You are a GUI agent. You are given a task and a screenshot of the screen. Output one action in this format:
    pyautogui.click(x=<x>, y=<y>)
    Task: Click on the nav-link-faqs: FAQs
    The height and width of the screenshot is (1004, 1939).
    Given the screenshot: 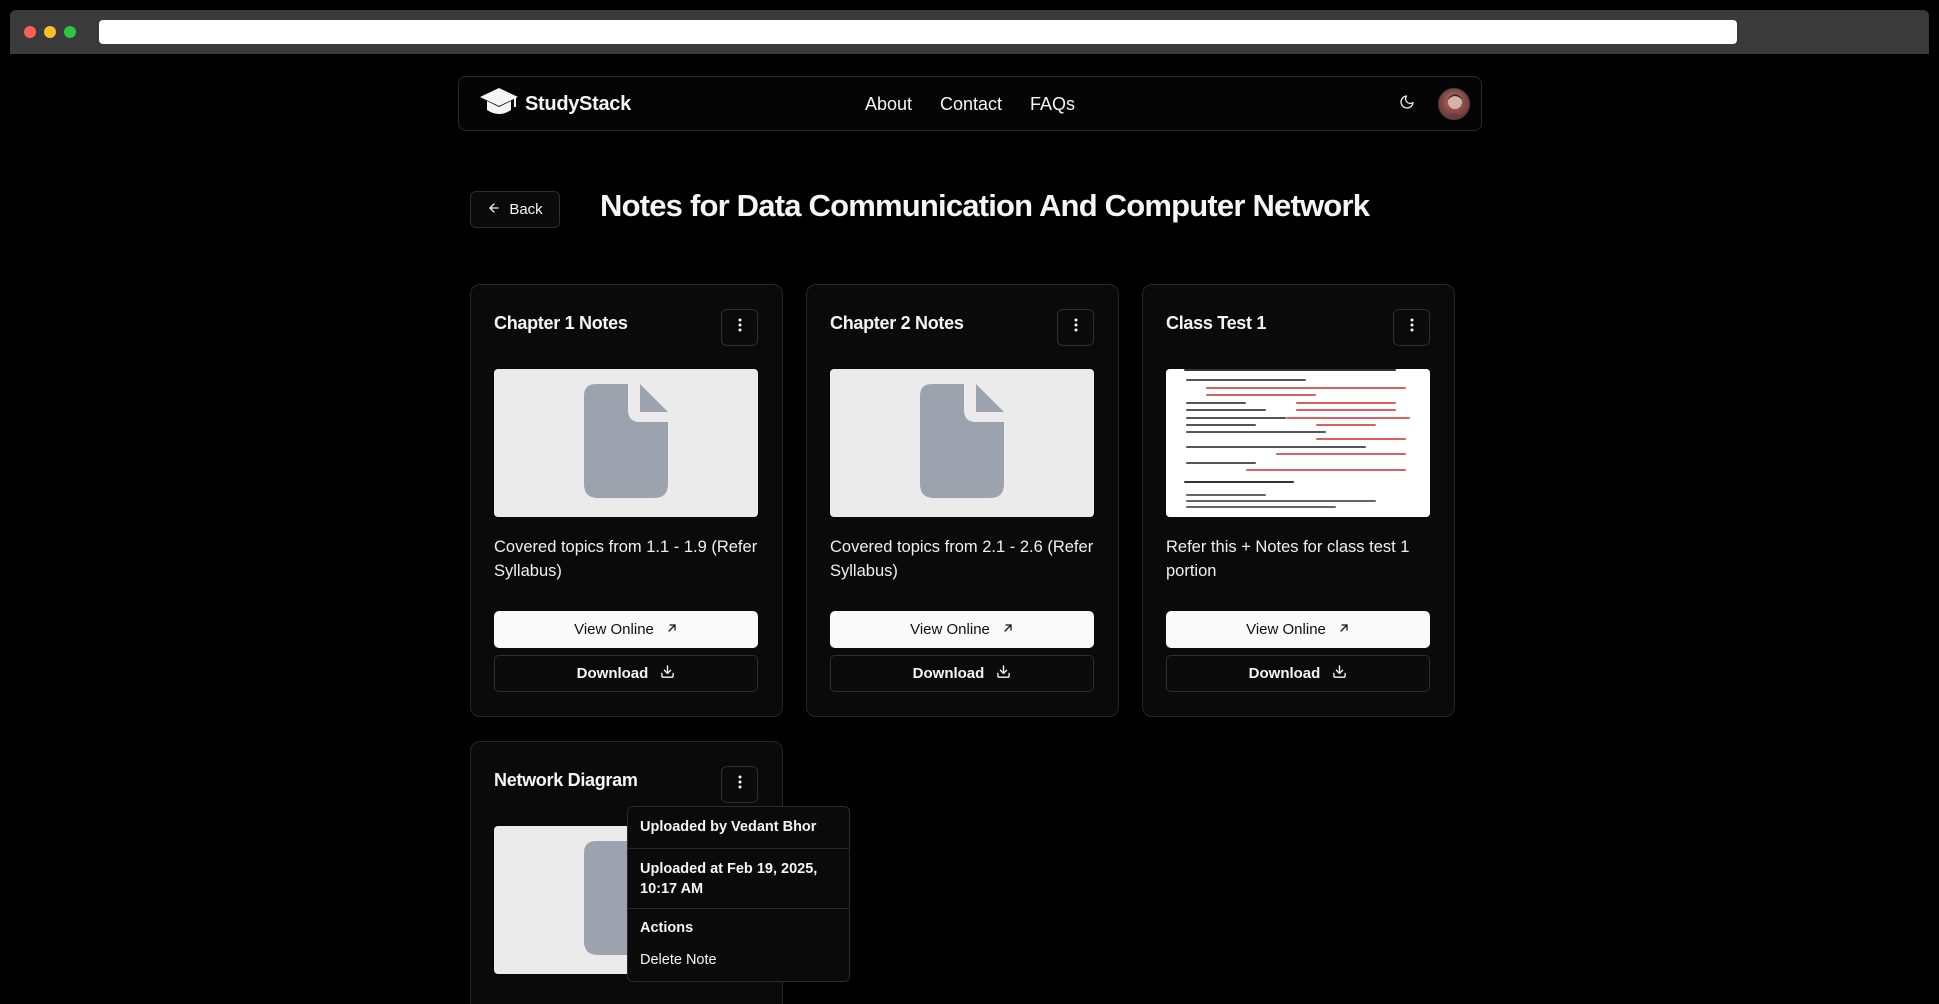 What is the action you would take?
    pyautogui.click(x=1052, y=104)
    